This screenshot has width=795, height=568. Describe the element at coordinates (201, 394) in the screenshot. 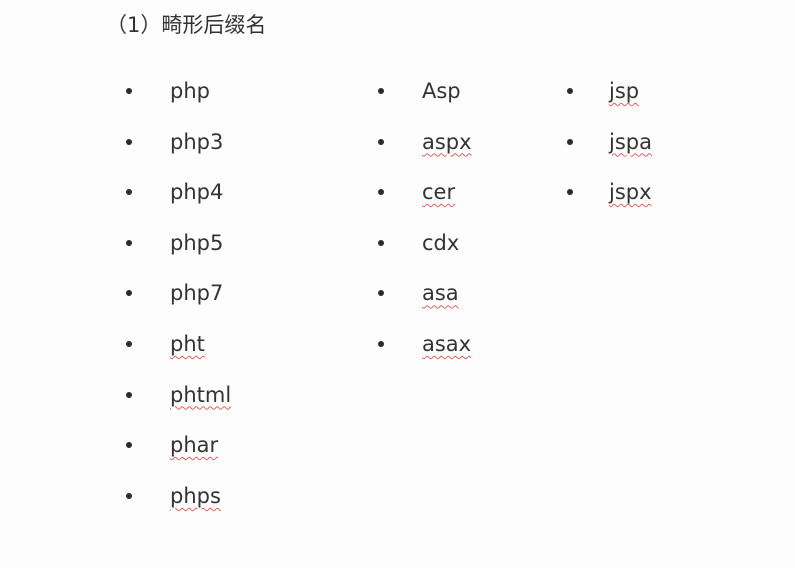

I see `list-item-text: phtml` at that location.